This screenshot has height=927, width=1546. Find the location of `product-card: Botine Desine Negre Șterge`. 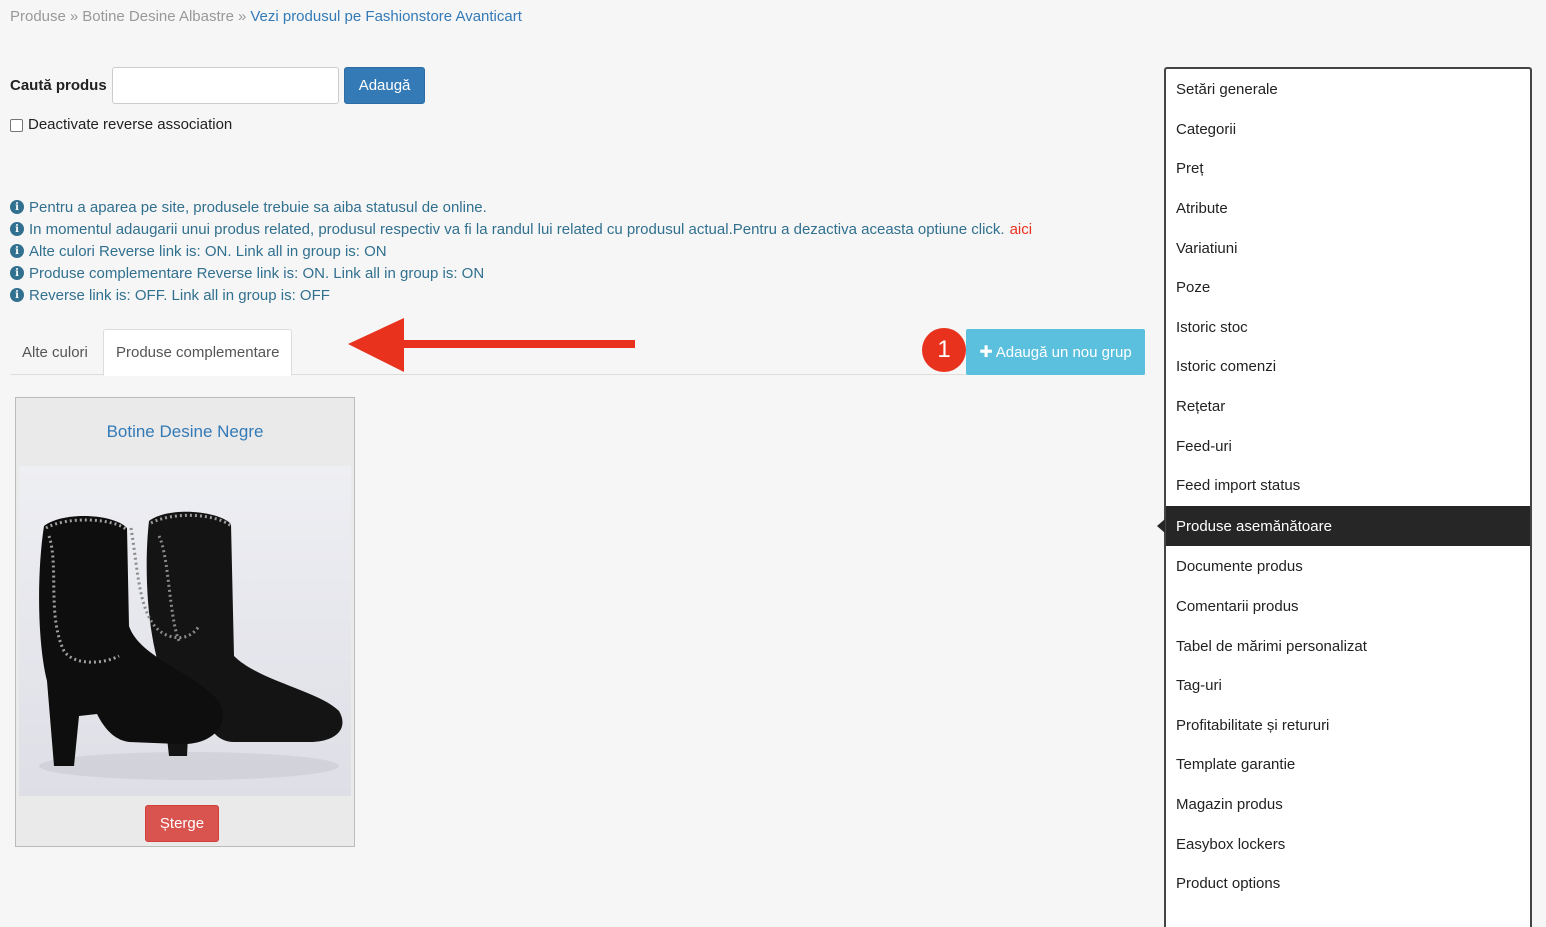

product-card: Botine Desine Negre Șterge is located at coordinates (185, 622).